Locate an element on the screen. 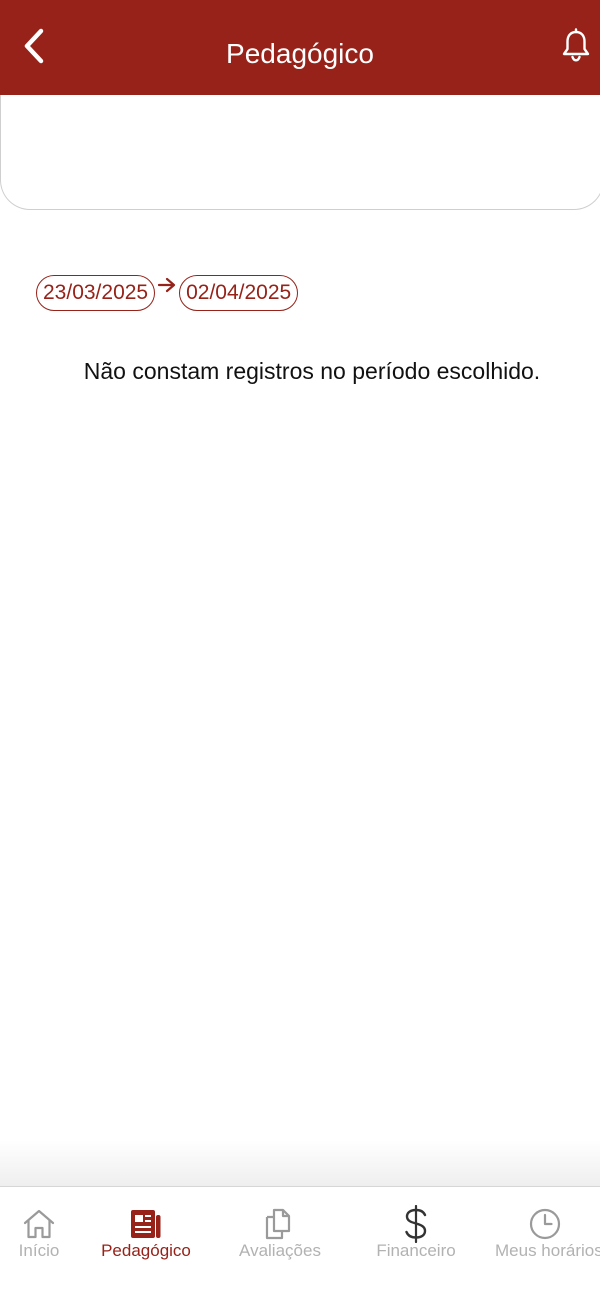 The width and height of the screenshot is (600, 1299). date-range-filter: 23/03/2025 02/04/2025 is located at coordinates (167, 293).